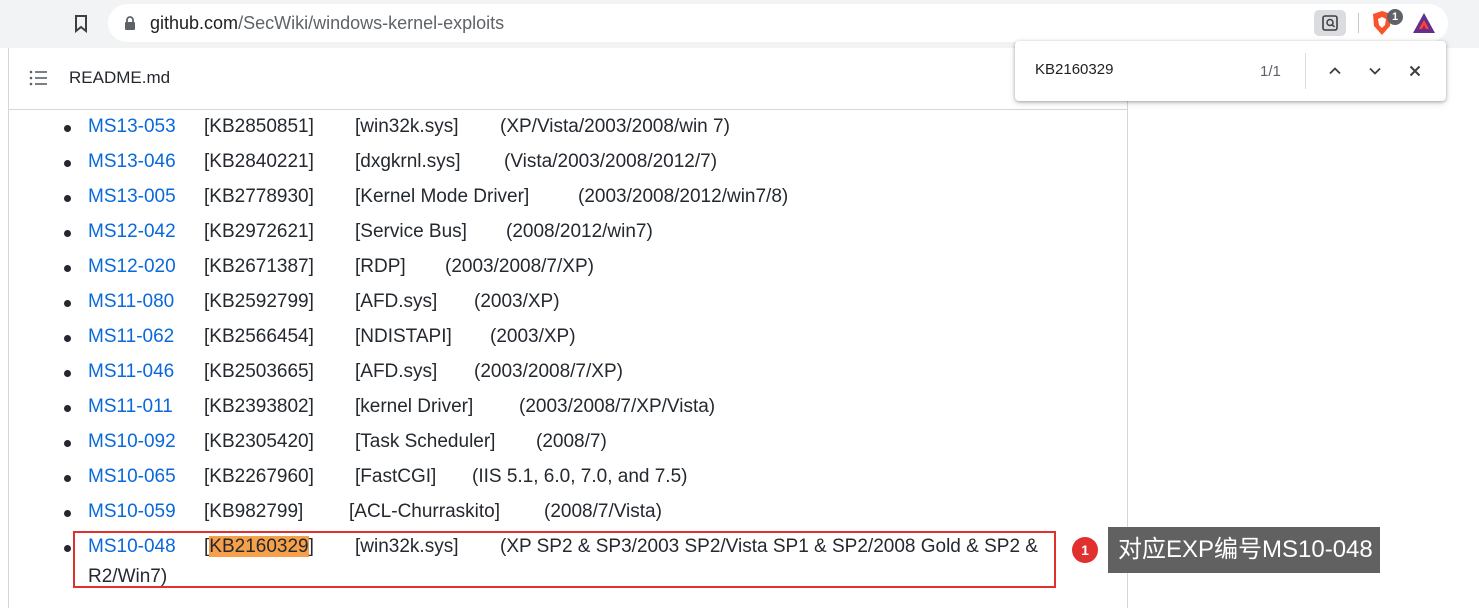 Image resolution: width=1479 pixels, height=608 pixels. Describe the element at coordinates (38, 78) in the screenshot. I see `table-of-contents-icon` at that location.